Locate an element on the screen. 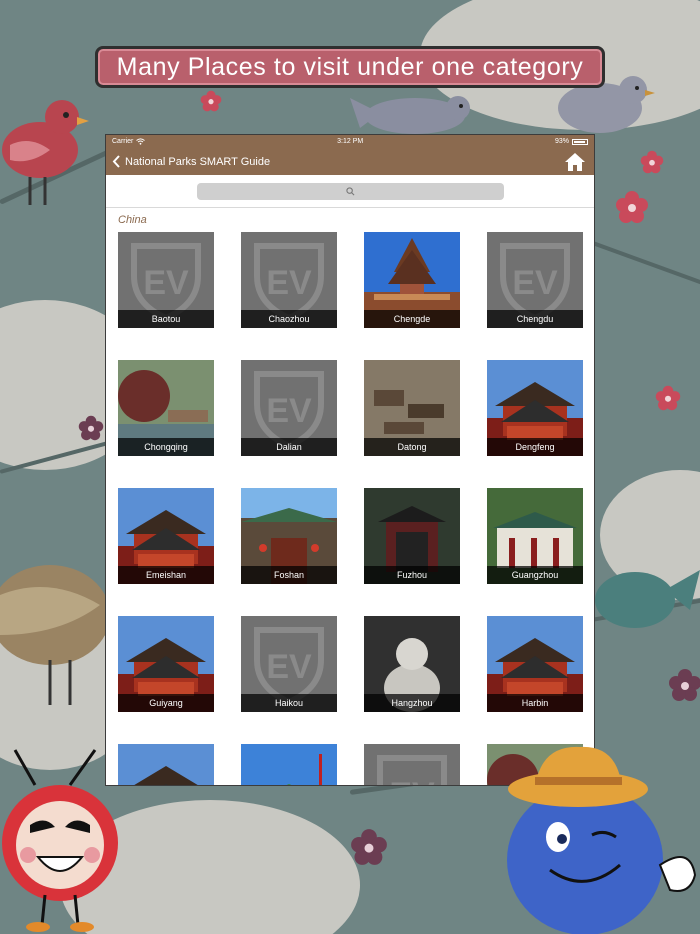 The image size is (700, 934). back-button: National Parks SMART Guide is located at coordinates (191, 161).